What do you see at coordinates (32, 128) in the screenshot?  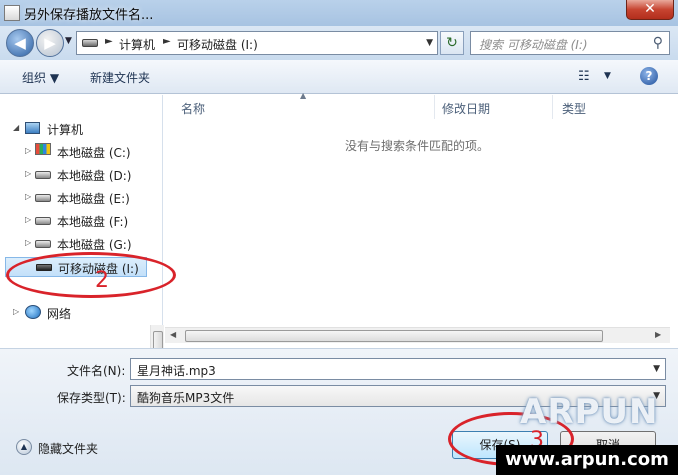 I see `computer-icon` at bounding box center [32, 128].